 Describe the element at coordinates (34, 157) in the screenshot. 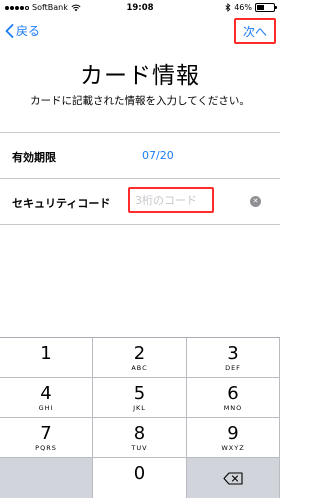

I see `expiry-label: 有効期限` at that location.